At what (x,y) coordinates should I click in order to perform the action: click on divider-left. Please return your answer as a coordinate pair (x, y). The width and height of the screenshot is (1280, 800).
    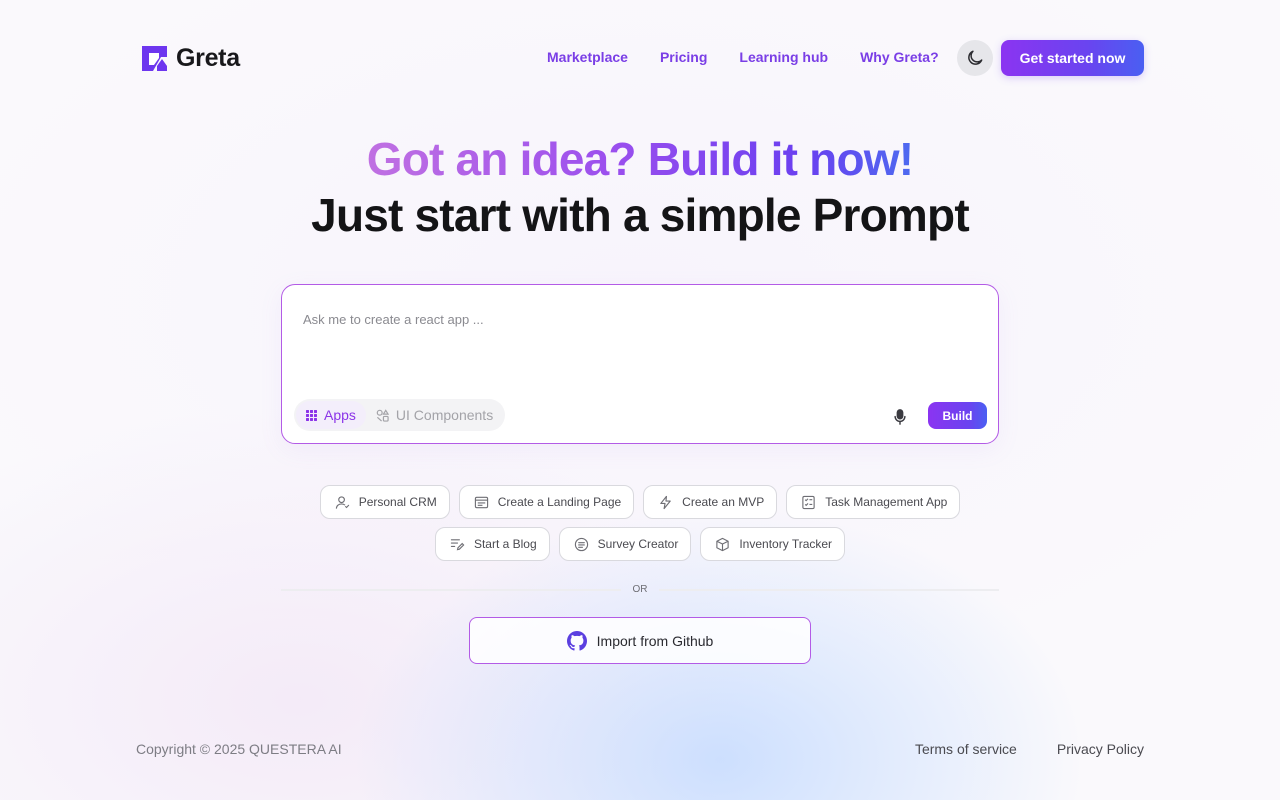
    Looking at the image, I should click on (451, 590).